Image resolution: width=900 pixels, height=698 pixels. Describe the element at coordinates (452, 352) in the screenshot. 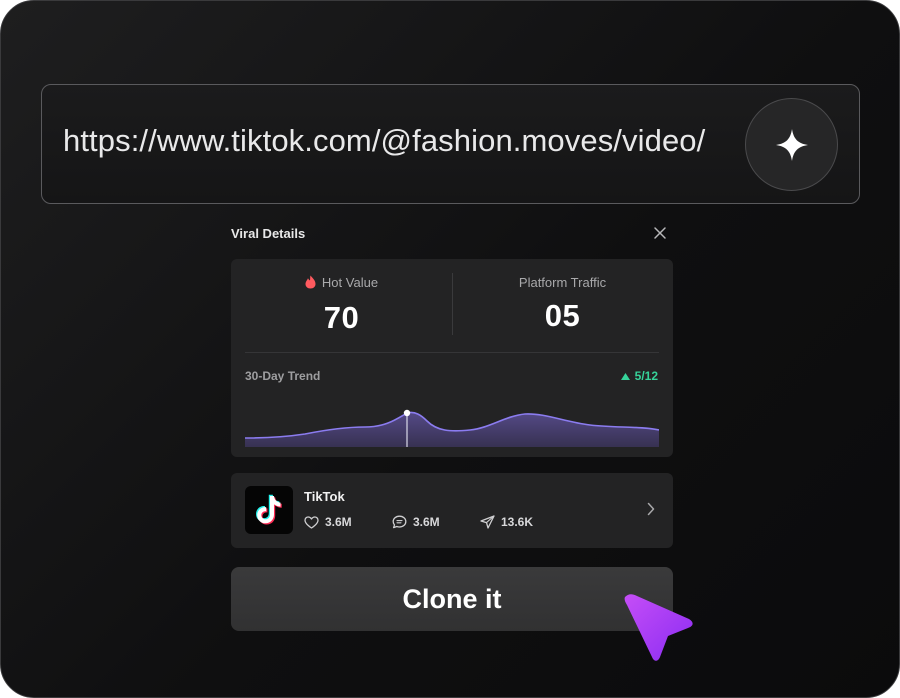

I see `section-divider` at that location.